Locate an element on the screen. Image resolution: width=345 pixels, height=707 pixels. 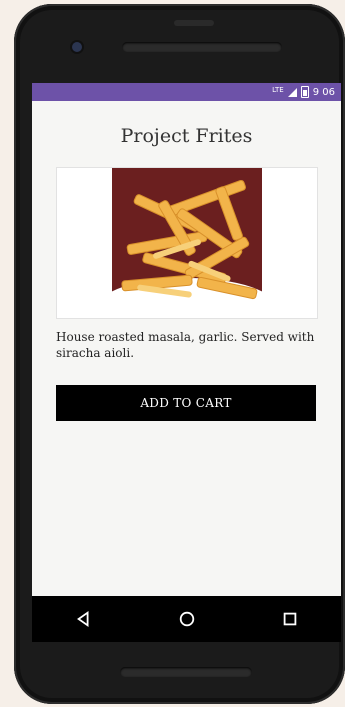
recents-button is located at coordinates (290, 619).